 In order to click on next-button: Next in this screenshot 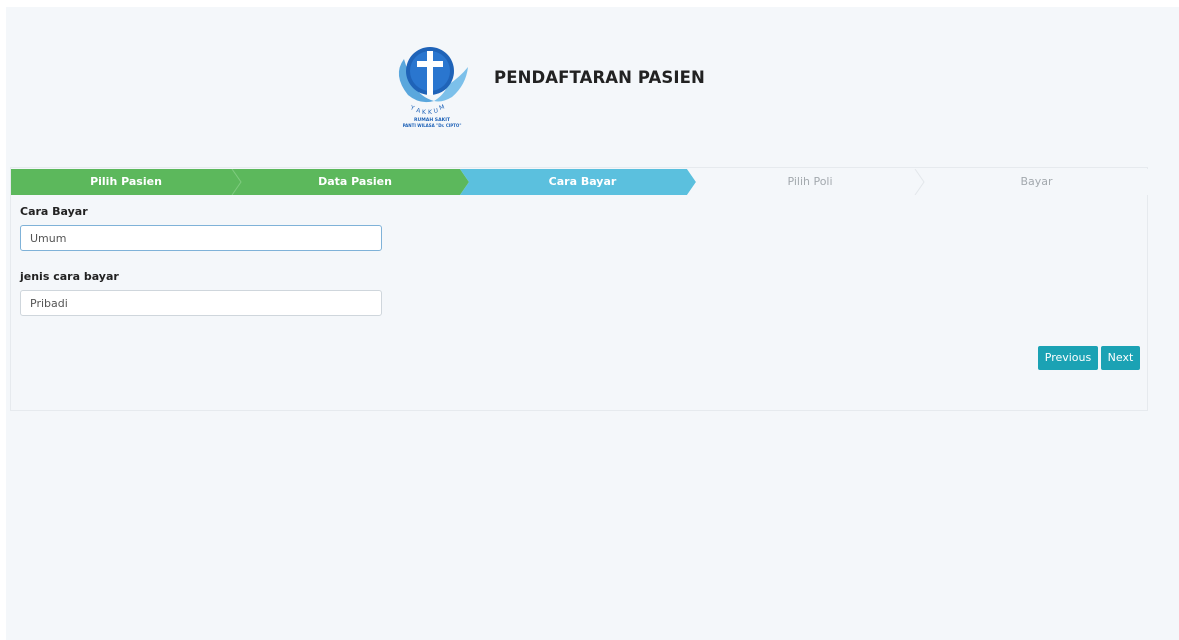, I will do `click(1120, 358)`.